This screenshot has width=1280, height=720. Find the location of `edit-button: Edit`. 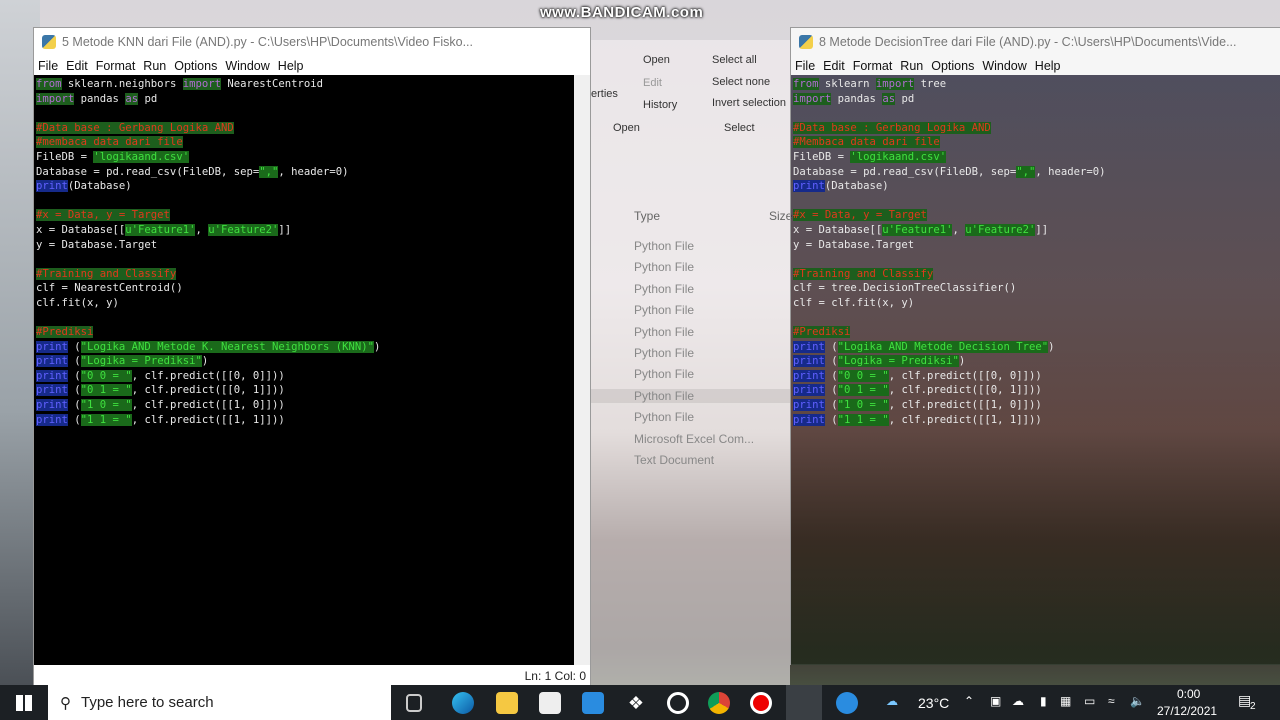

edit-button: Edit is located at coordinates (652, 83).